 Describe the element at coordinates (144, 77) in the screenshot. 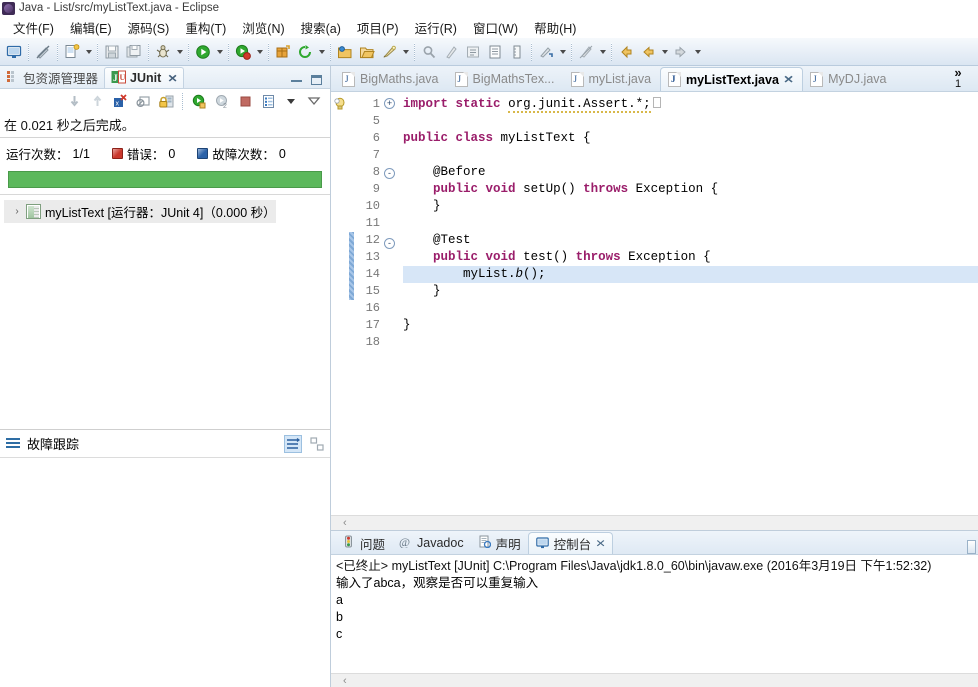

I see `view-tab-junit: JU JUnit ✕` at that location.